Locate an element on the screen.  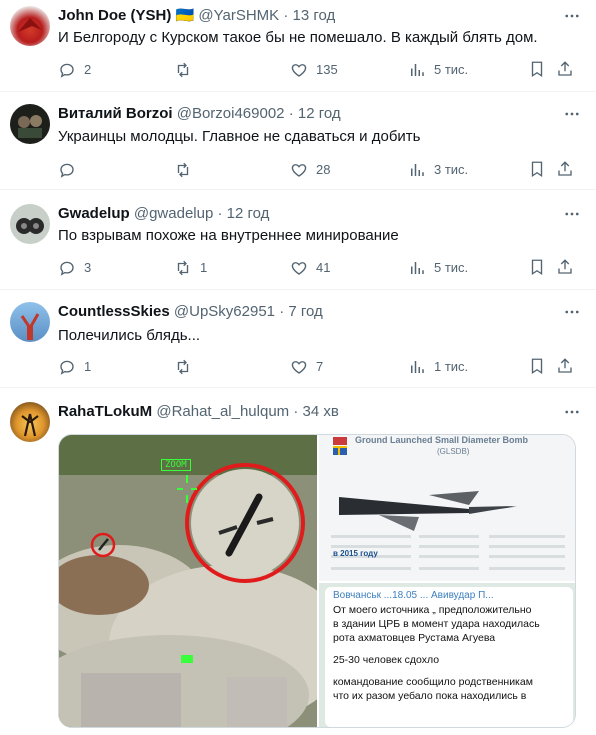
handle: @Rahat_al_hulqum is located at coordinates (222, 411).